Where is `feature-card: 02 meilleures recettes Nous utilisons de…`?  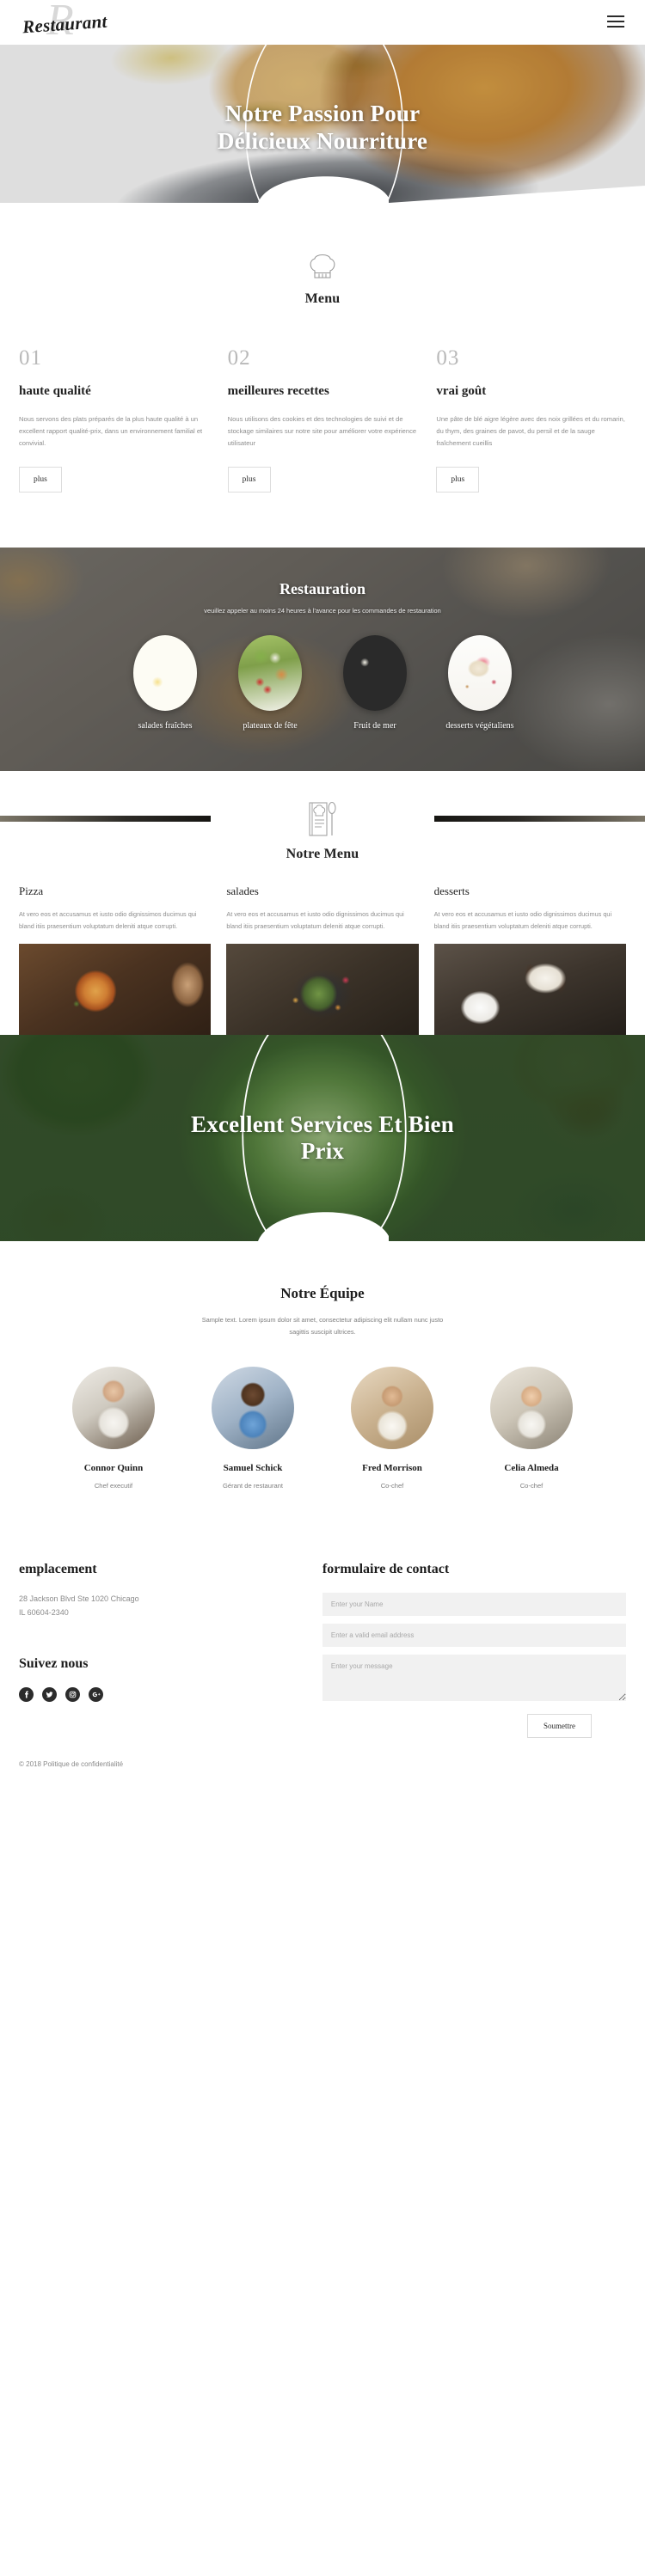
feature-card: 02 meilleures recettes Nous utilisons de… is located at coordinates (322, 419).